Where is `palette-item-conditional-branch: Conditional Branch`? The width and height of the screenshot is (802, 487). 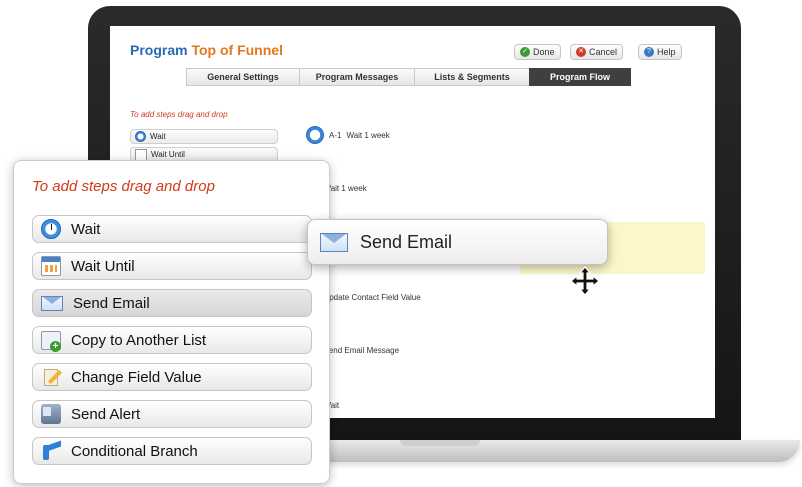 palette-item-conditional-branch: Conditional Branch is located at coordinates (172, 451).